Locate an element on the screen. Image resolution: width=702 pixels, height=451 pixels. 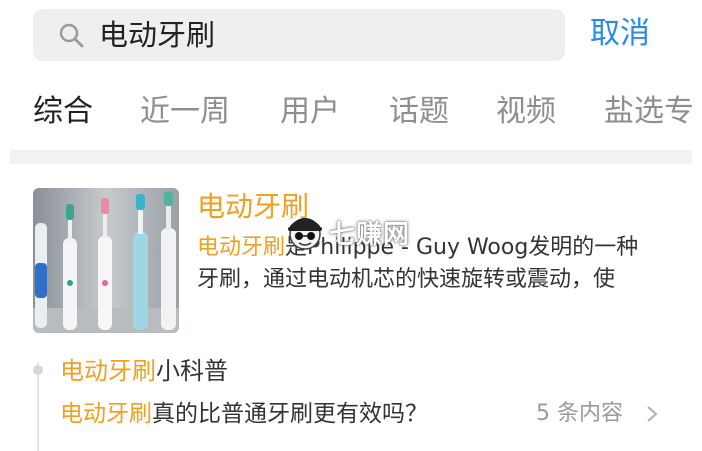
search-query: 电动牙刷 is located at coordinates (157, 35).